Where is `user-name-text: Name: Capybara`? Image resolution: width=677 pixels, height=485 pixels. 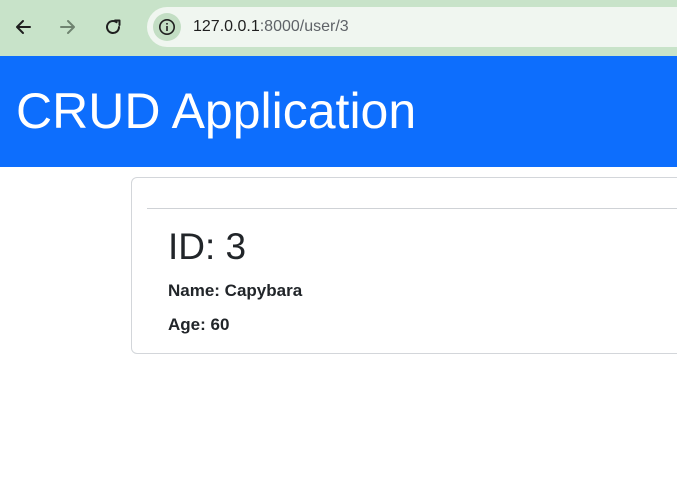
user-name-text: Name: Capybara is located at coordinates (235, 290).